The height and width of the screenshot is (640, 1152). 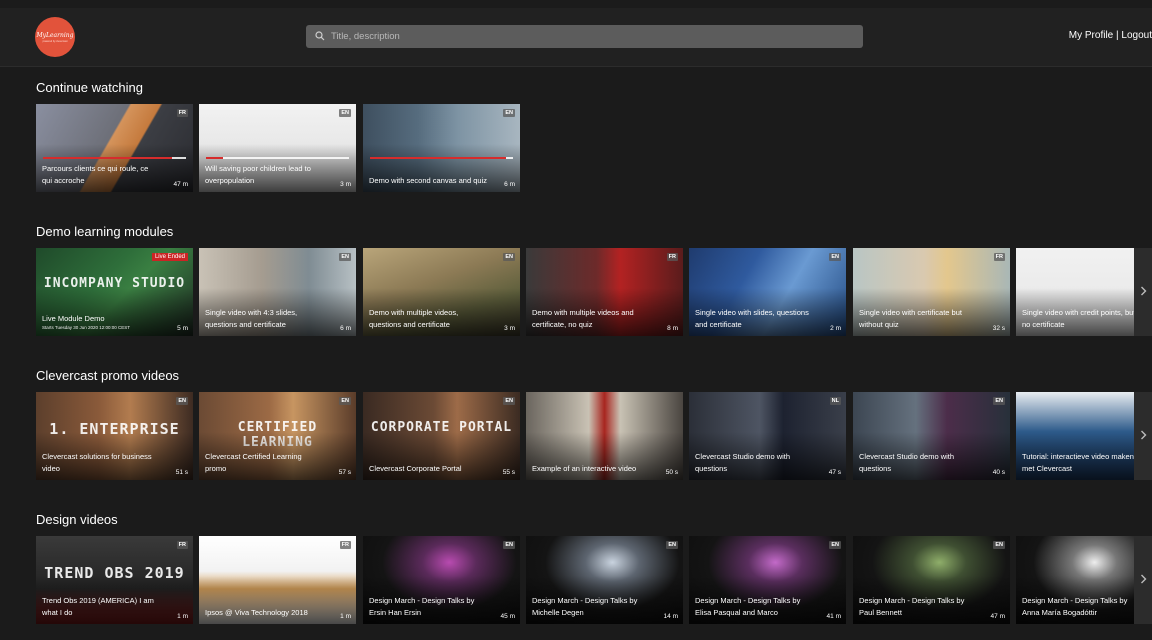 I want to click on video-title: Example of an interactive video, so click(x=591, y=469).